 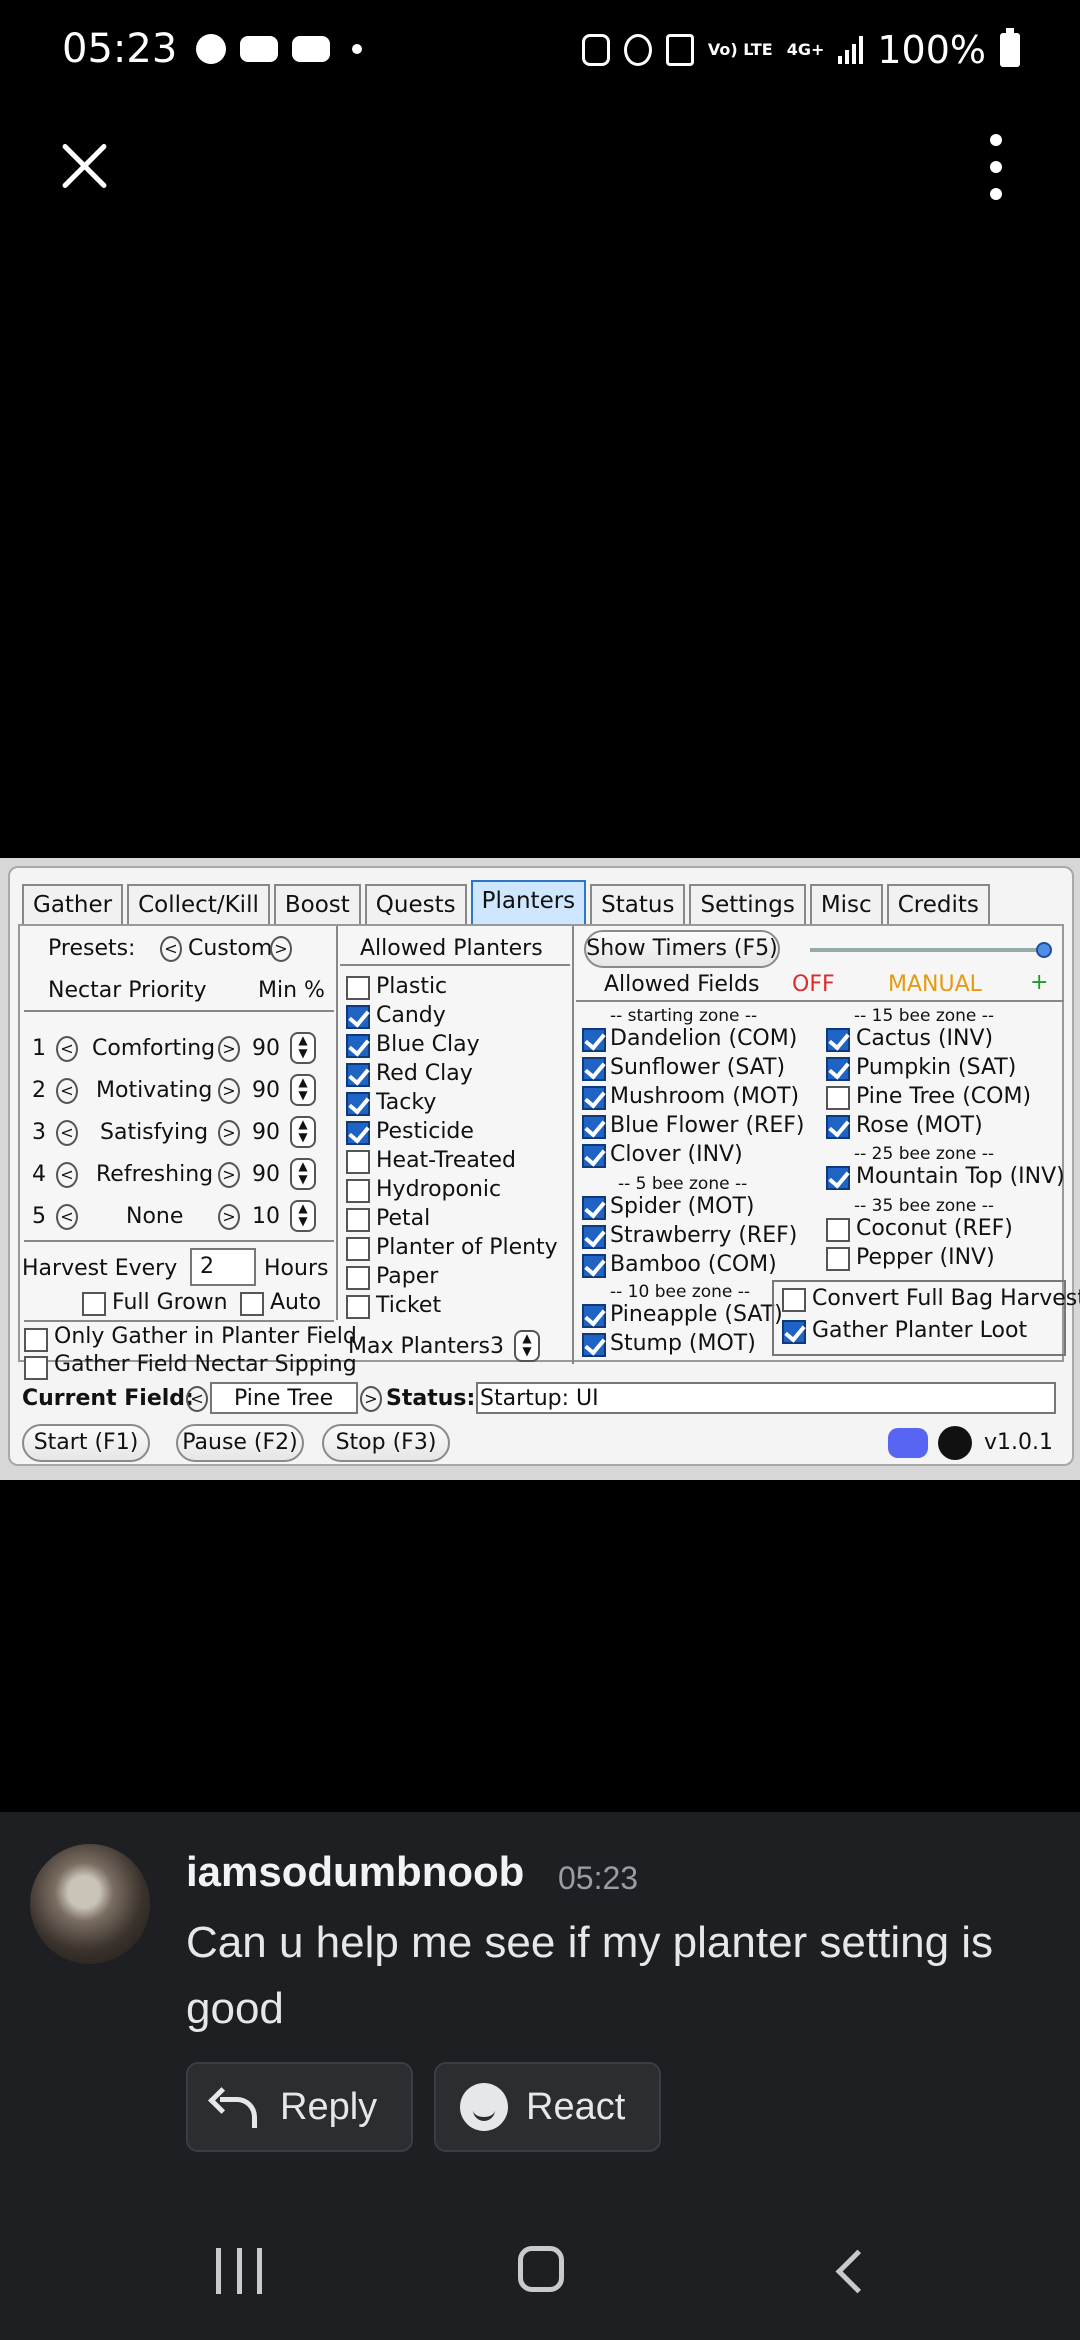 What do you see at coordinates (996, 167) in the screenshot?
I see `more-options-icon` at bounding box center [996, 167].